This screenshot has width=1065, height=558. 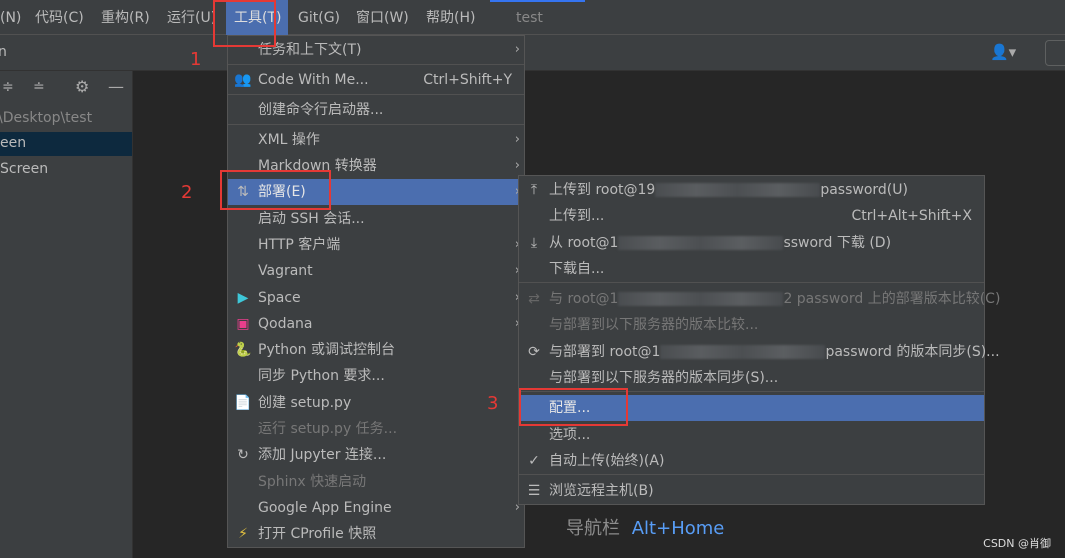 What do you see at coordinates (3, 52) in the screenshot?
I see `breadcrumb: n` at bounding box center [3, 52].